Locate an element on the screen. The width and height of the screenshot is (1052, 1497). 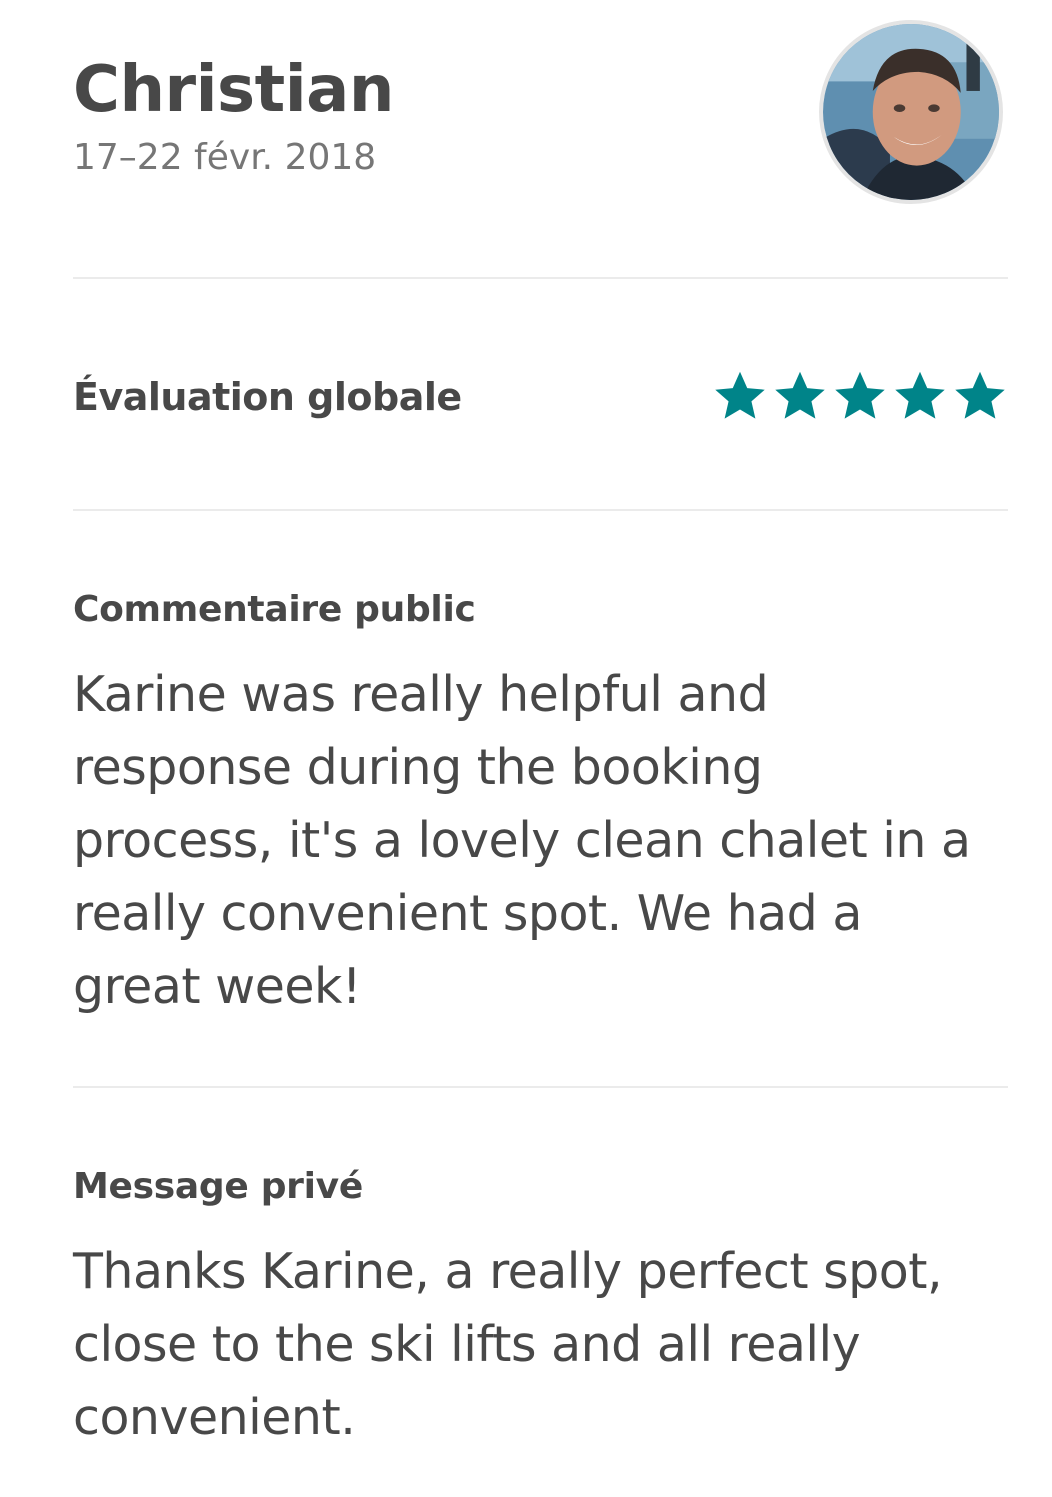
rating-label: Évaluation globale is located at coordinates (267, 397).